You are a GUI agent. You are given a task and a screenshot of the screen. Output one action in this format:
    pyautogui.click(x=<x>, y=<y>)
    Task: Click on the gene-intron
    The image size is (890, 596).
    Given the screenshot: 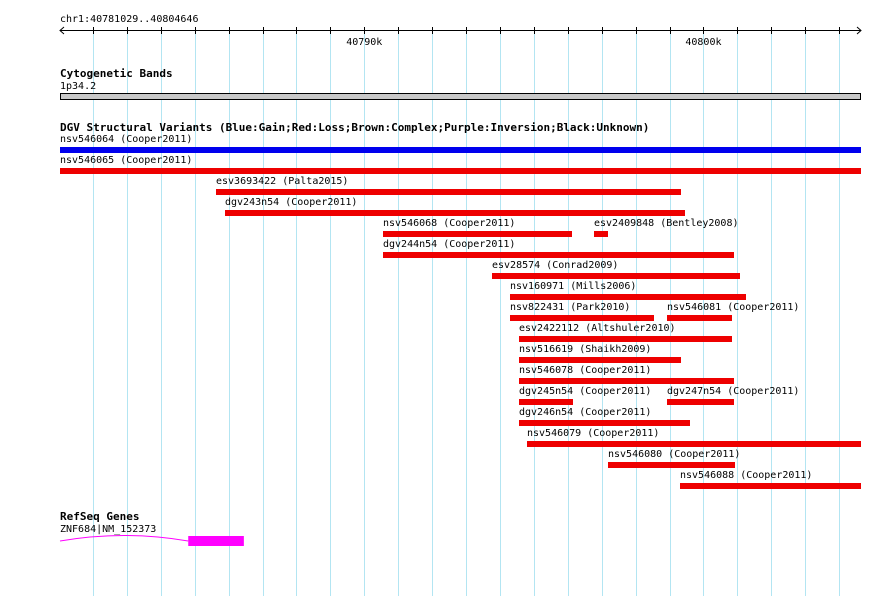 What is the action you would take?
    pyautogui.click(x=124, y=538)
    